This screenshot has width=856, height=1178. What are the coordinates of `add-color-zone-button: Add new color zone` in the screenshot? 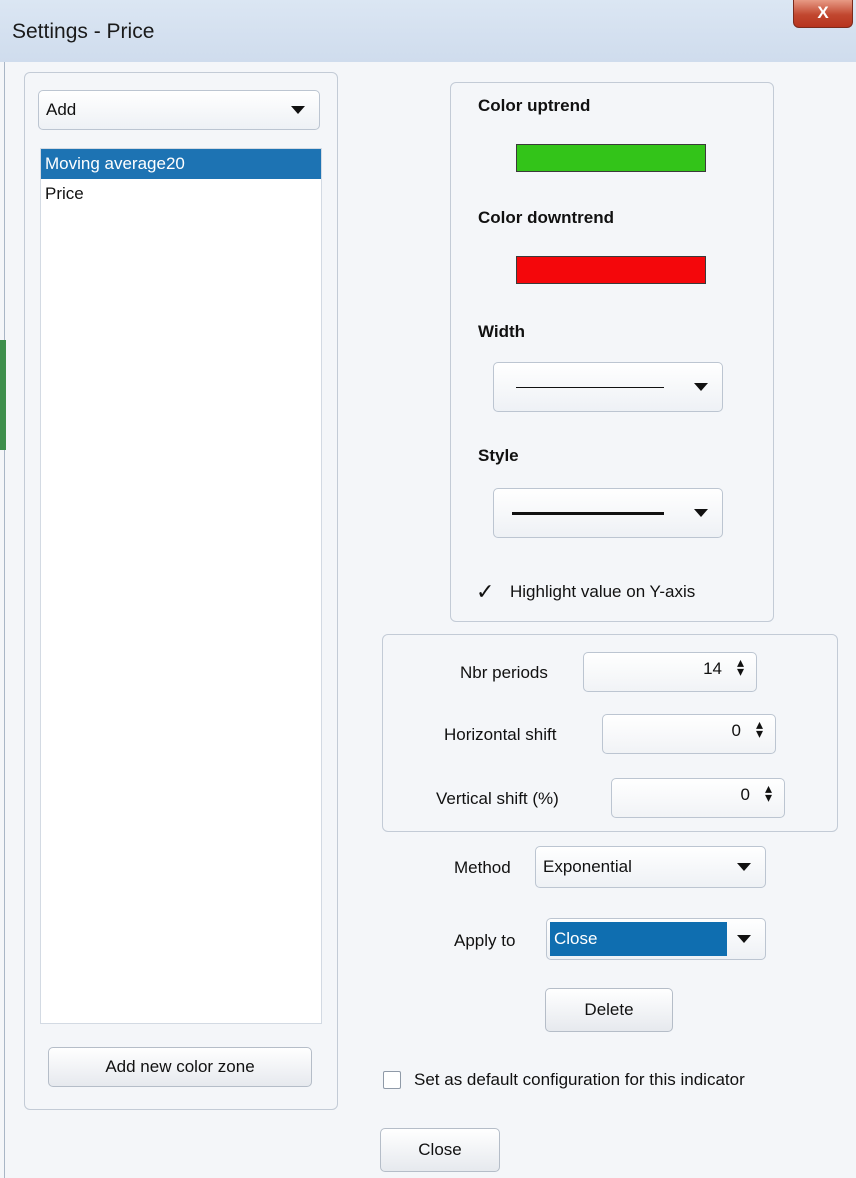 It's located at (180, 1067).